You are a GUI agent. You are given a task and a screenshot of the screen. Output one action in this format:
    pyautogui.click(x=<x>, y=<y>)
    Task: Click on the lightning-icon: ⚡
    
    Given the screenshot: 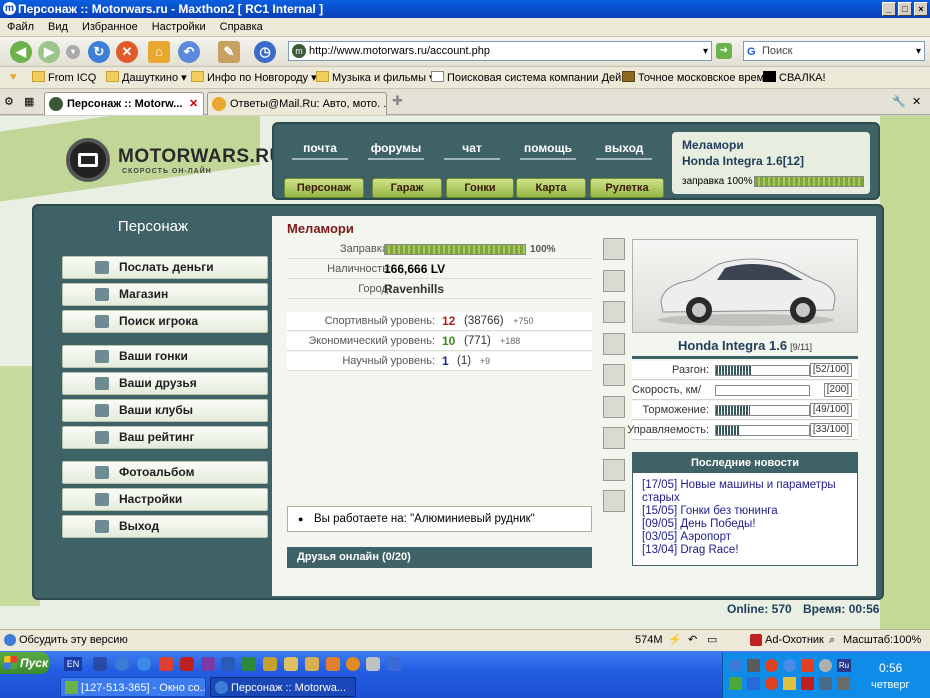 What is the action you would take?
    pyautogui.click(x=675, y=639)
    